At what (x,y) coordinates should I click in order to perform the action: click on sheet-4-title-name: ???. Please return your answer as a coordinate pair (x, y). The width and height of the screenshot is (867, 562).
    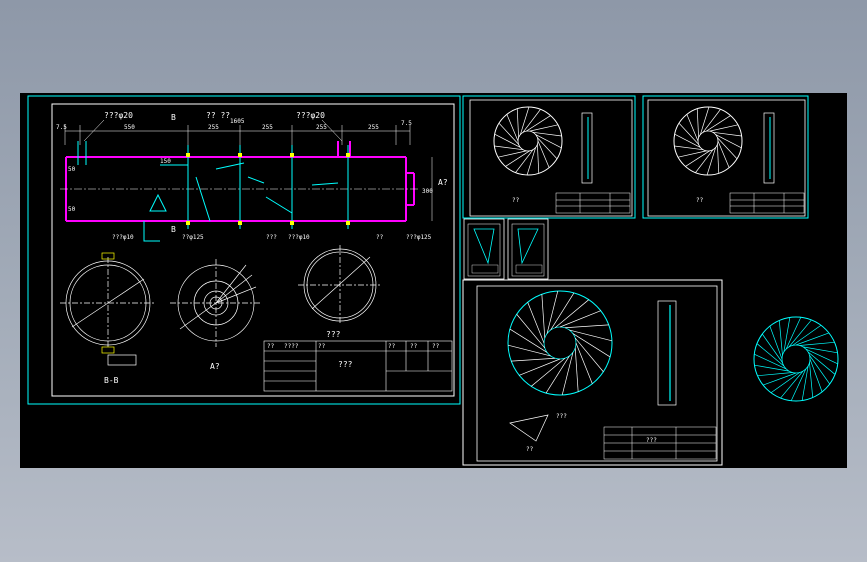
    Looking at the image, I should click on (651, 440).